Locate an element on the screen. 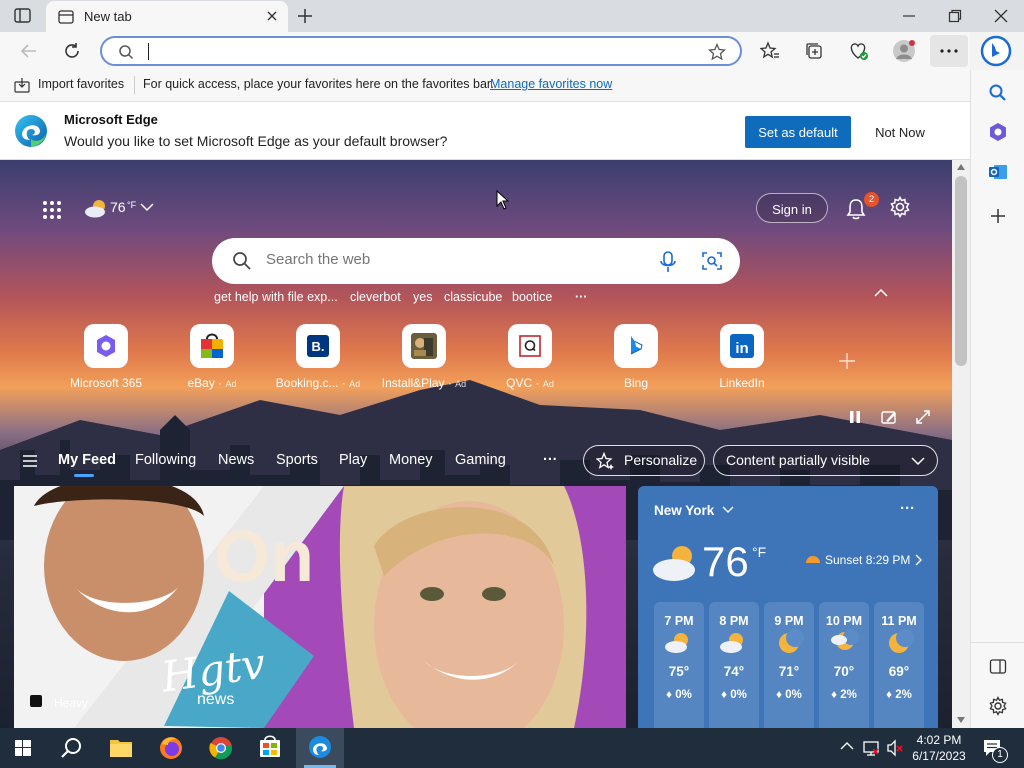 The image size is (1024, 768). content-visibility-dropdown: Content partially visible is located at coordinates (825, 460).